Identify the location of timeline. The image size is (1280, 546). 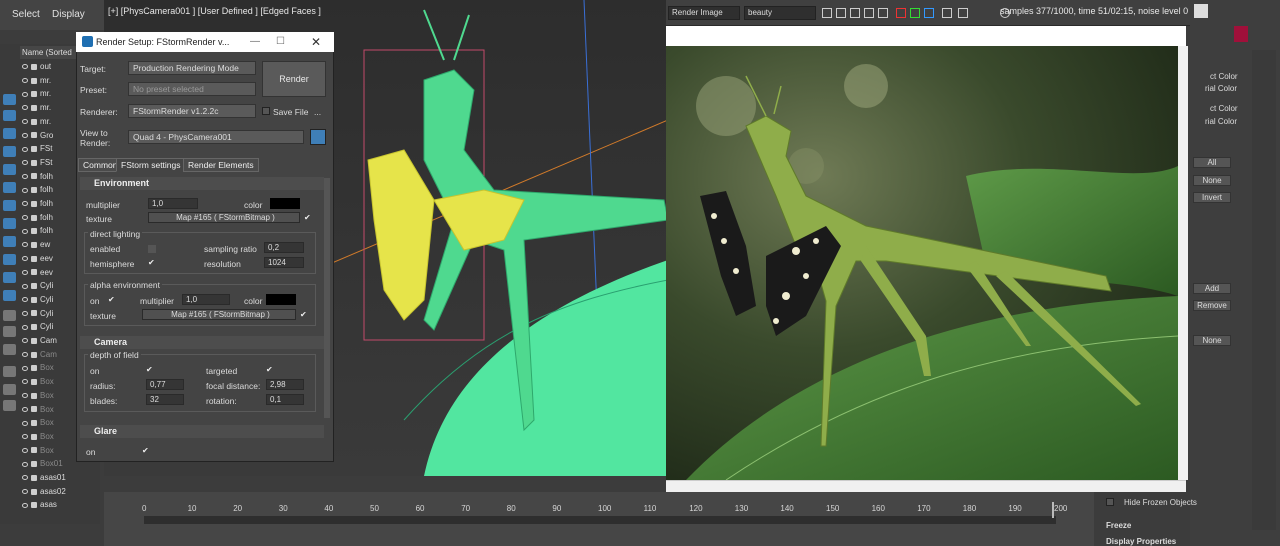
(599, 519).